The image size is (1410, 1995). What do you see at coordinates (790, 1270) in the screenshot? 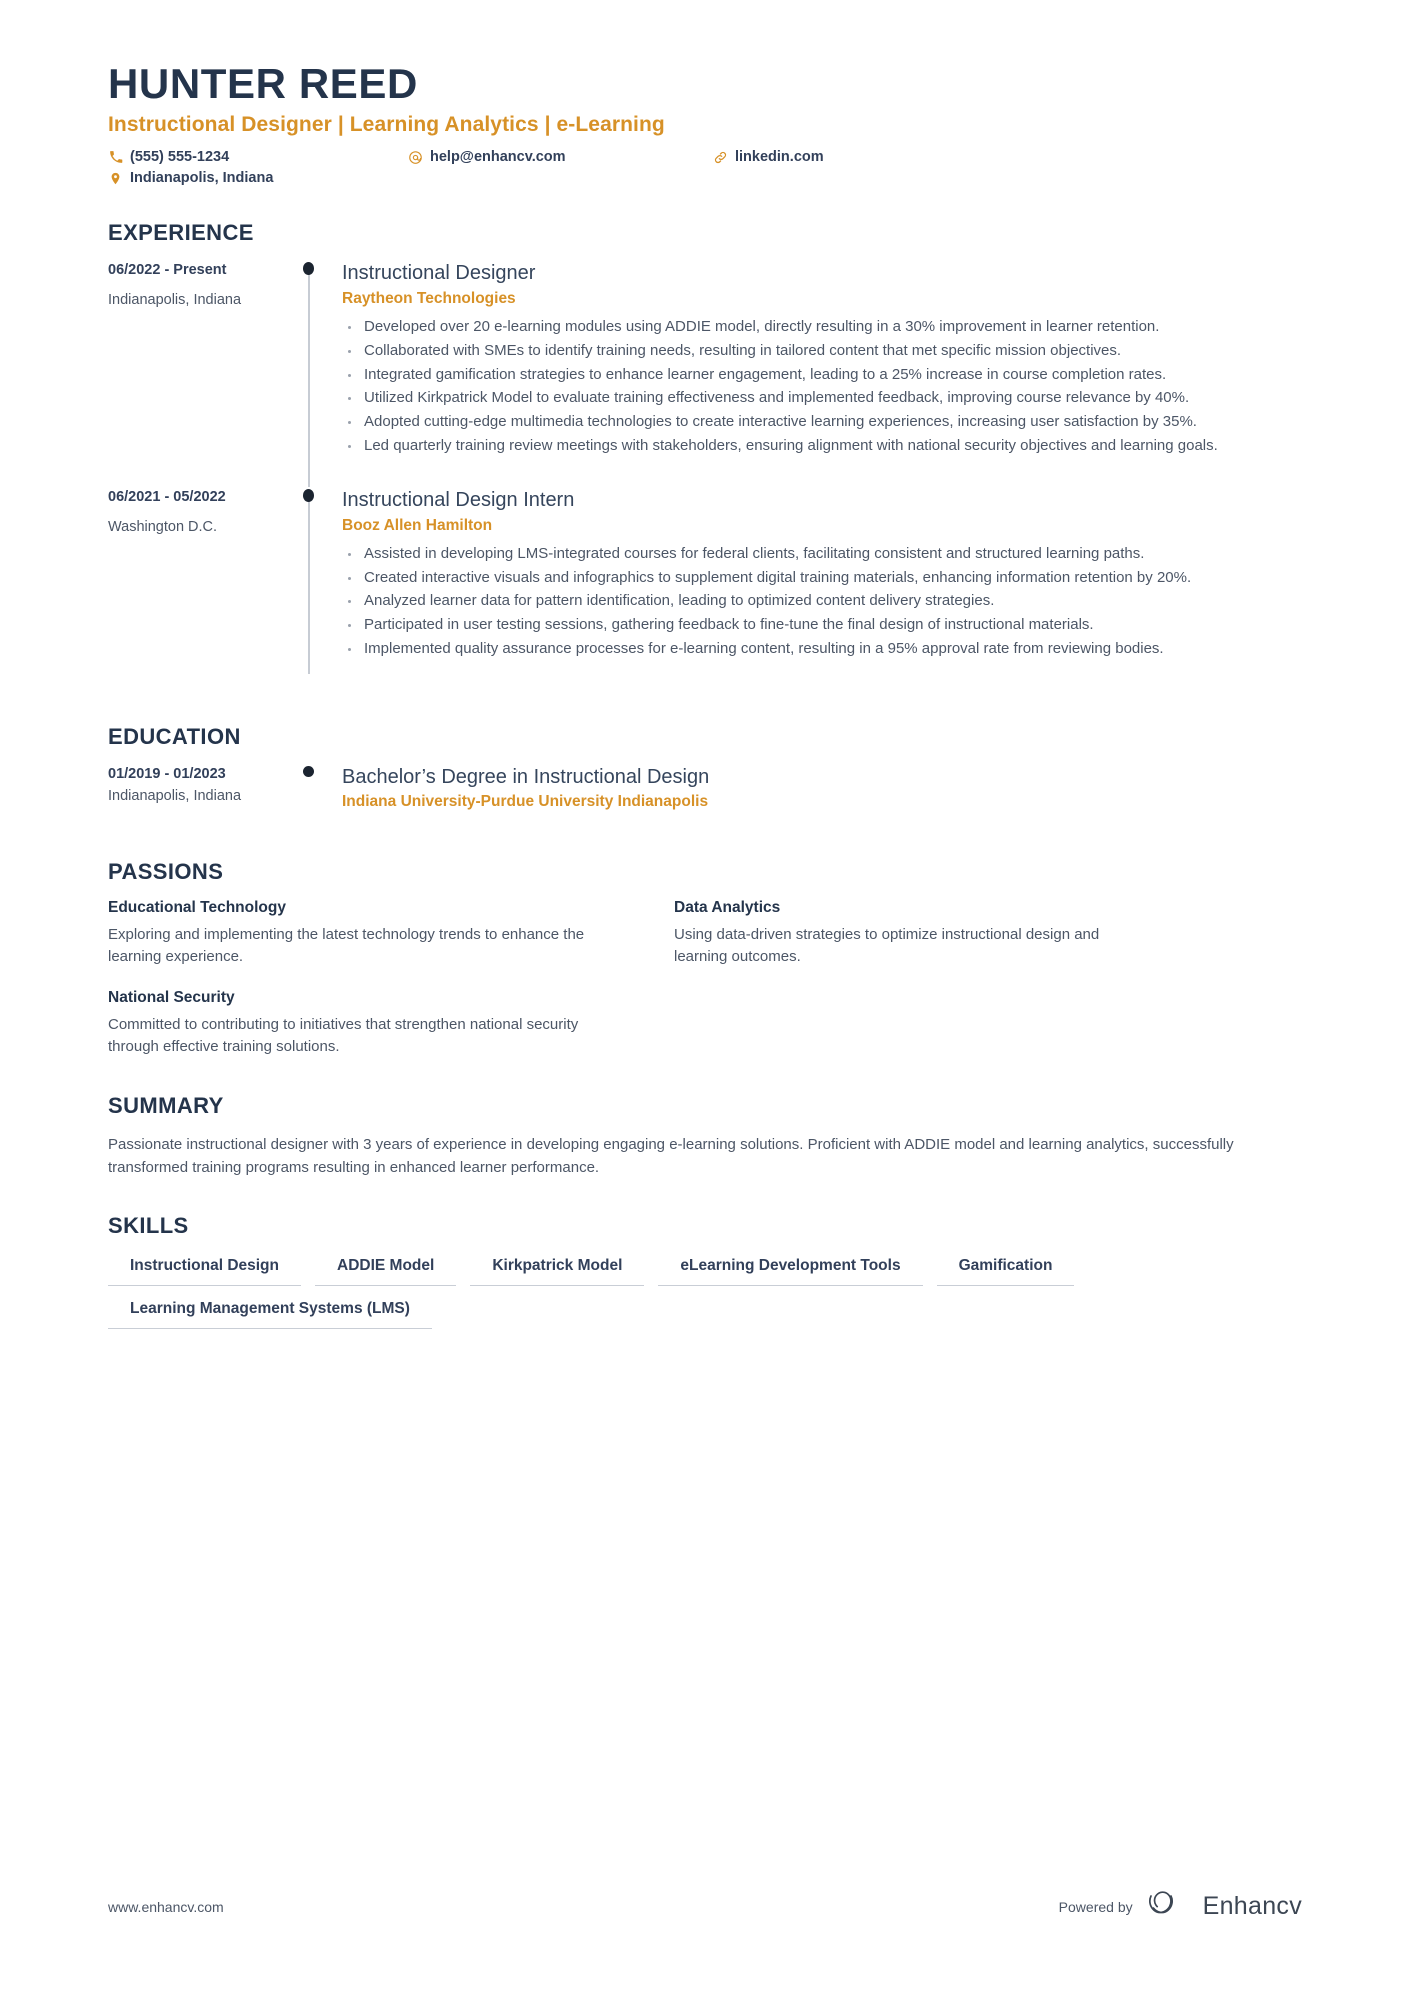
I see `skill-tag: eLearning Development Tools` at bounding box center [790, 1270].